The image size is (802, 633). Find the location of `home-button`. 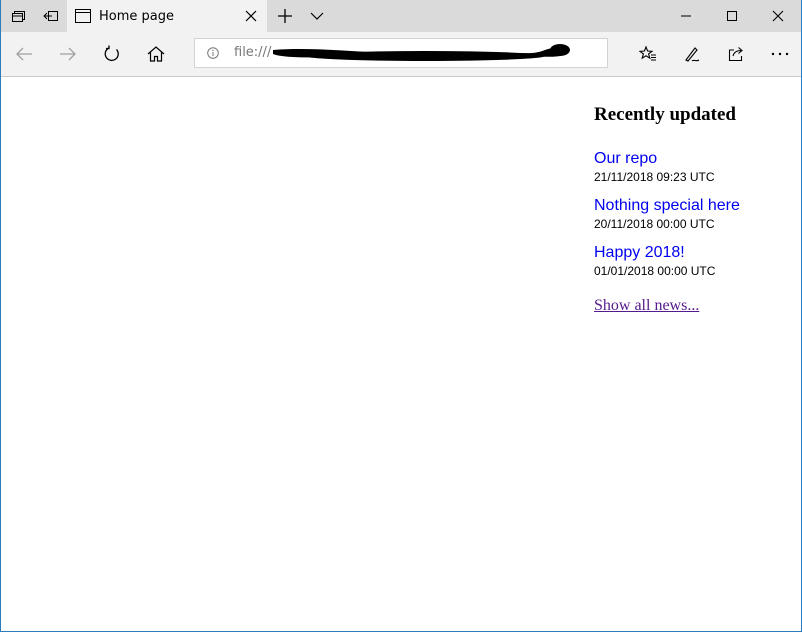

home-button is located at coordinates (156, 54).